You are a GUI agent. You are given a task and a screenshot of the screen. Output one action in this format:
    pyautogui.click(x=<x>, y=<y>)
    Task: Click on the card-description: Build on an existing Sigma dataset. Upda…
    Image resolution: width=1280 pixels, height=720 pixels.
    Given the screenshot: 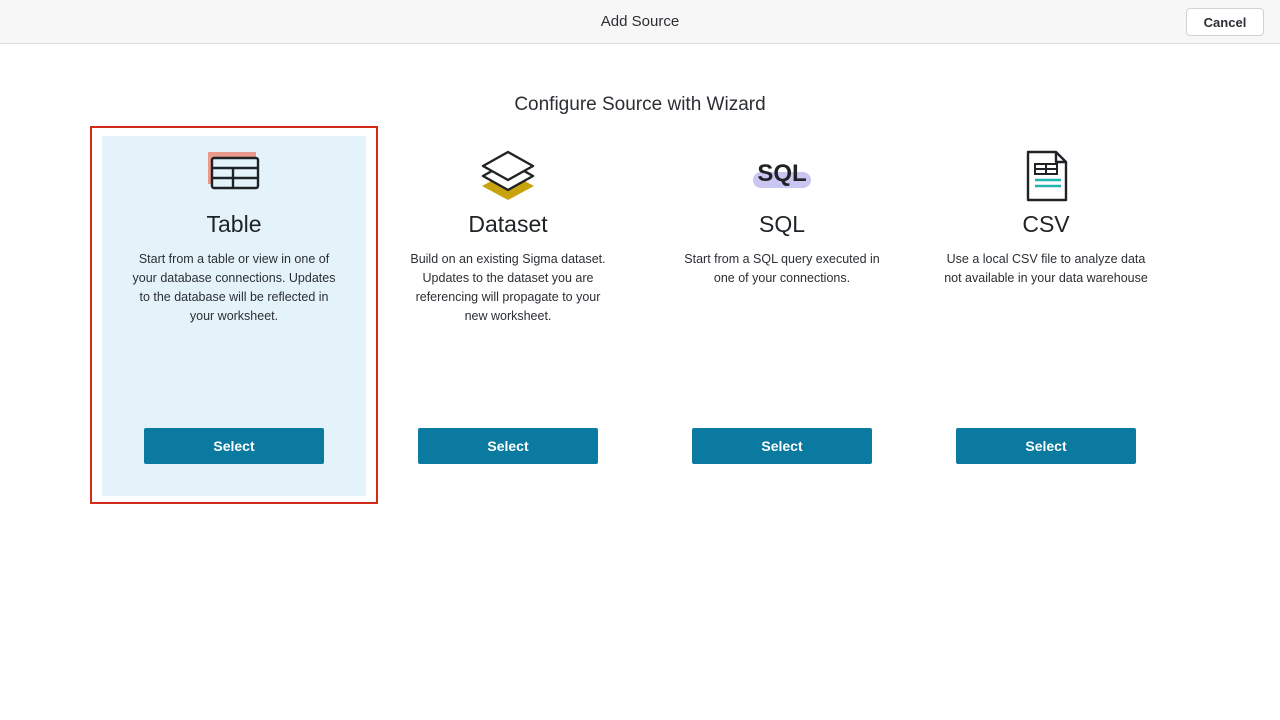 What is the action you would take?
    pyautogui.click(x=508, y=287)
    